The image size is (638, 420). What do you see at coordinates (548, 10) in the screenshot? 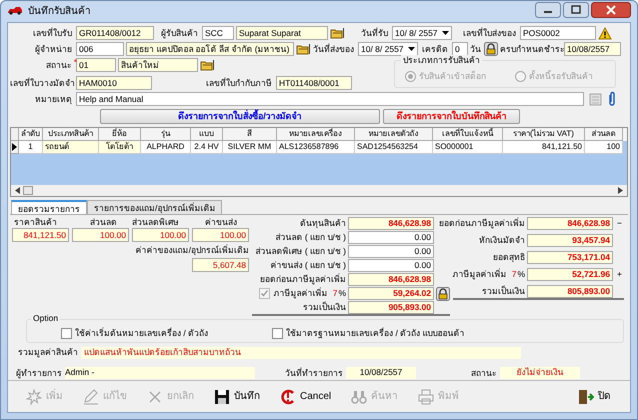
I see `minimize-button` at bounding box center [548, 10].